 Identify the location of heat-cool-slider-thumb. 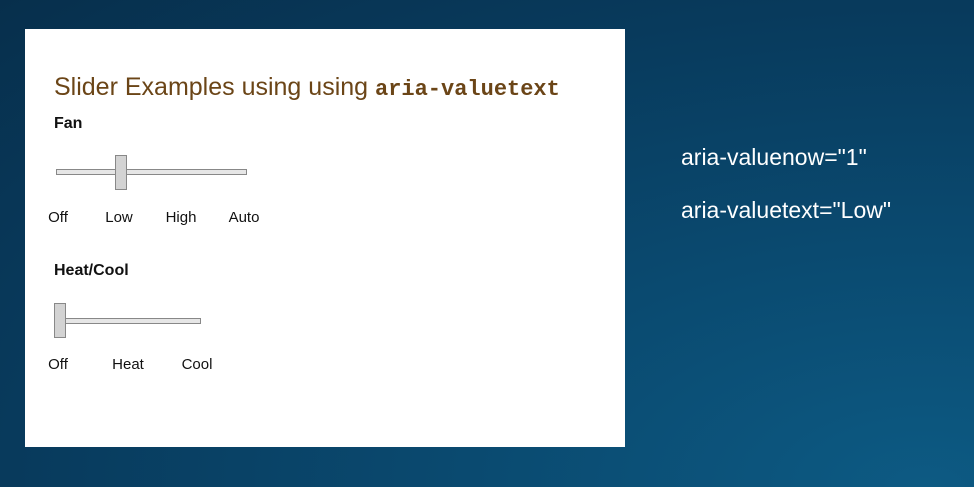
(60, 320).